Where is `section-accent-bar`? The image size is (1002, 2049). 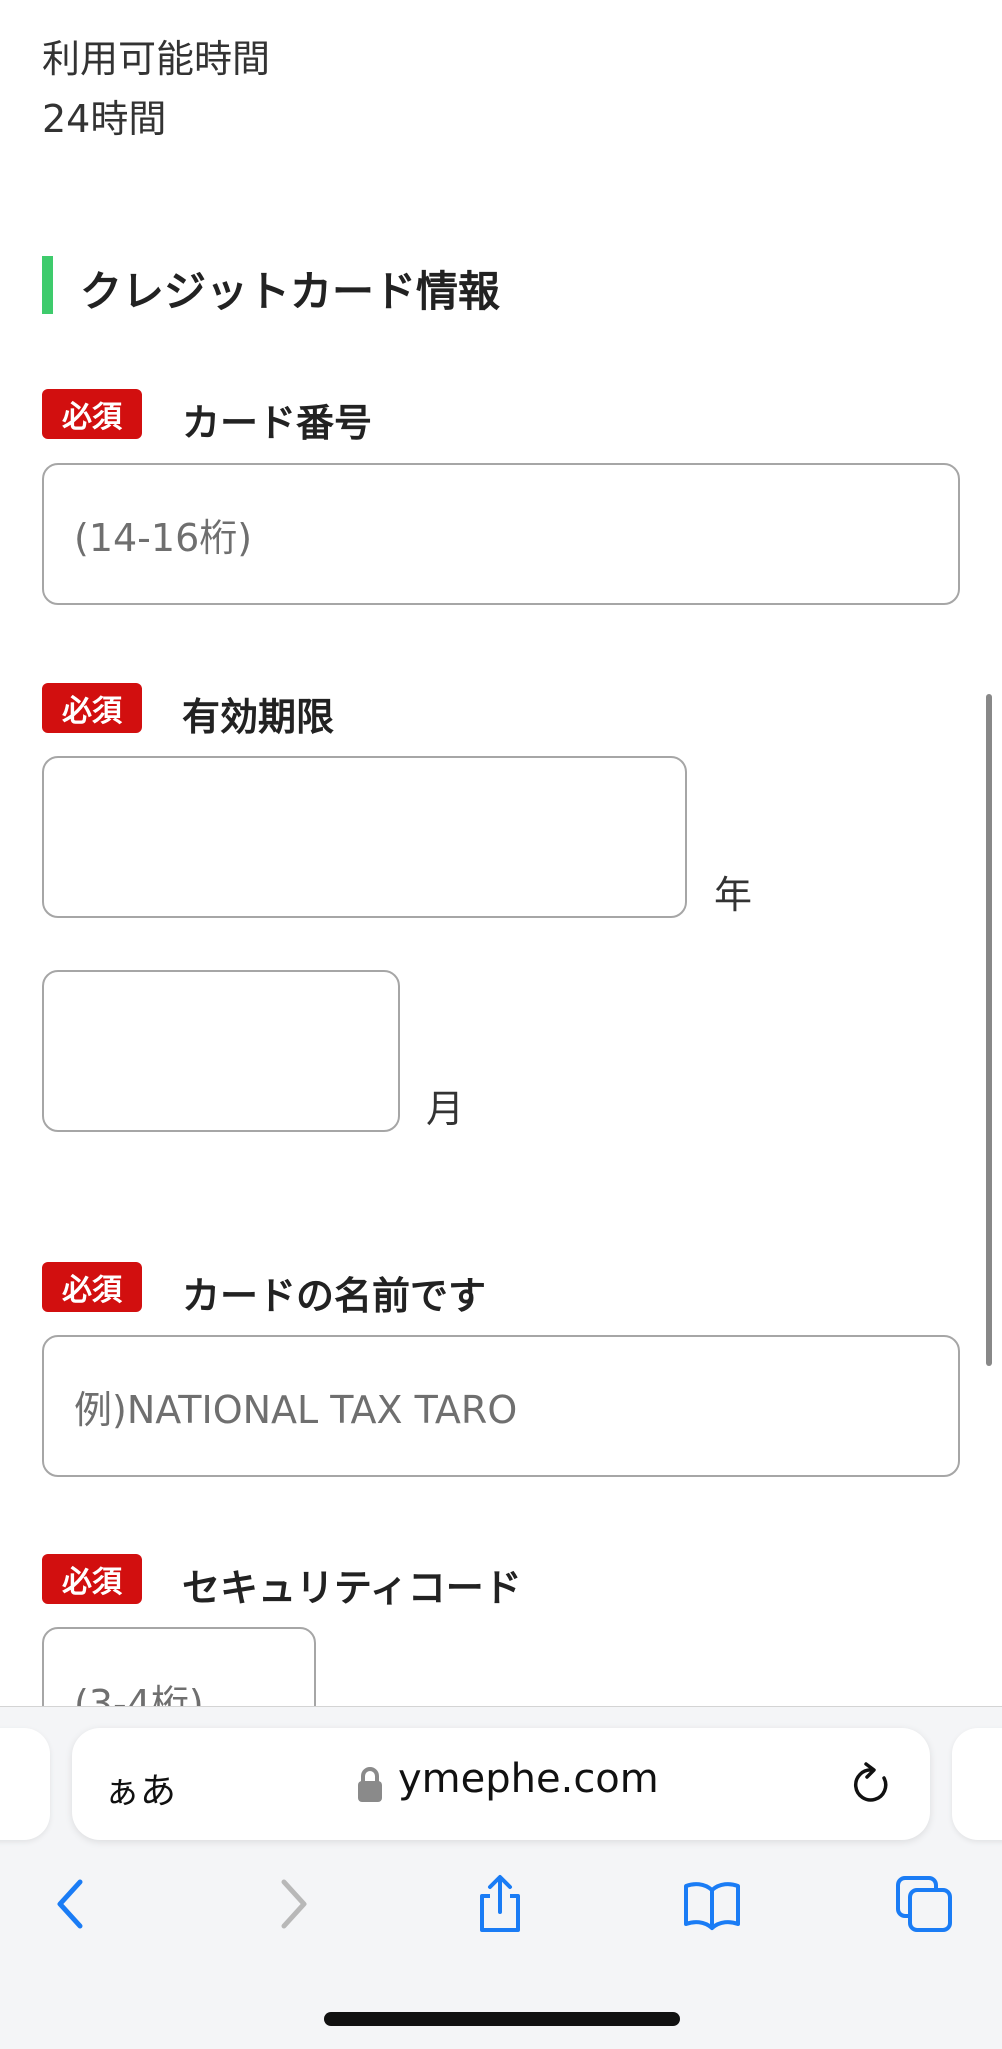 section-accent-bar is located at coordinates (47, 285).